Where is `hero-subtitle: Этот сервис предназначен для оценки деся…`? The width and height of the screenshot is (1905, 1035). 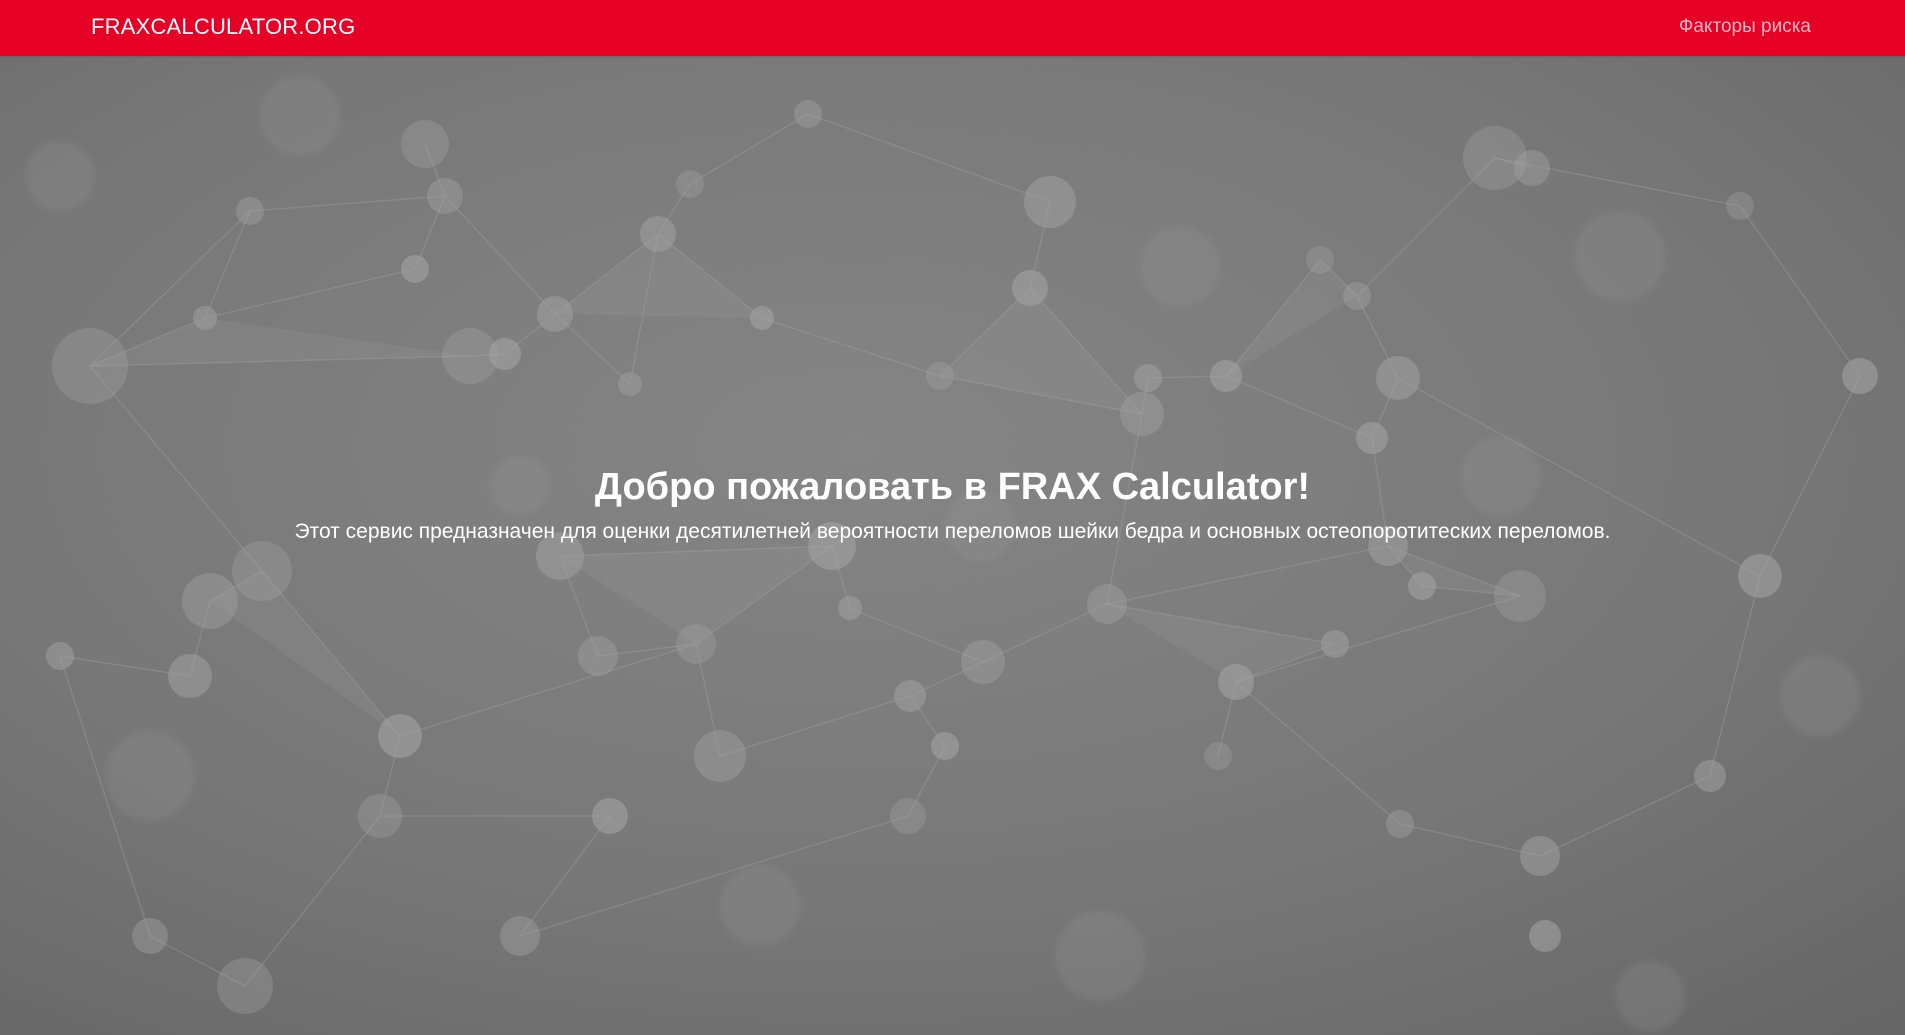 hero-subtitle: Этот сервис предназначен для оценки деся… is located at coordinates (952, 531).